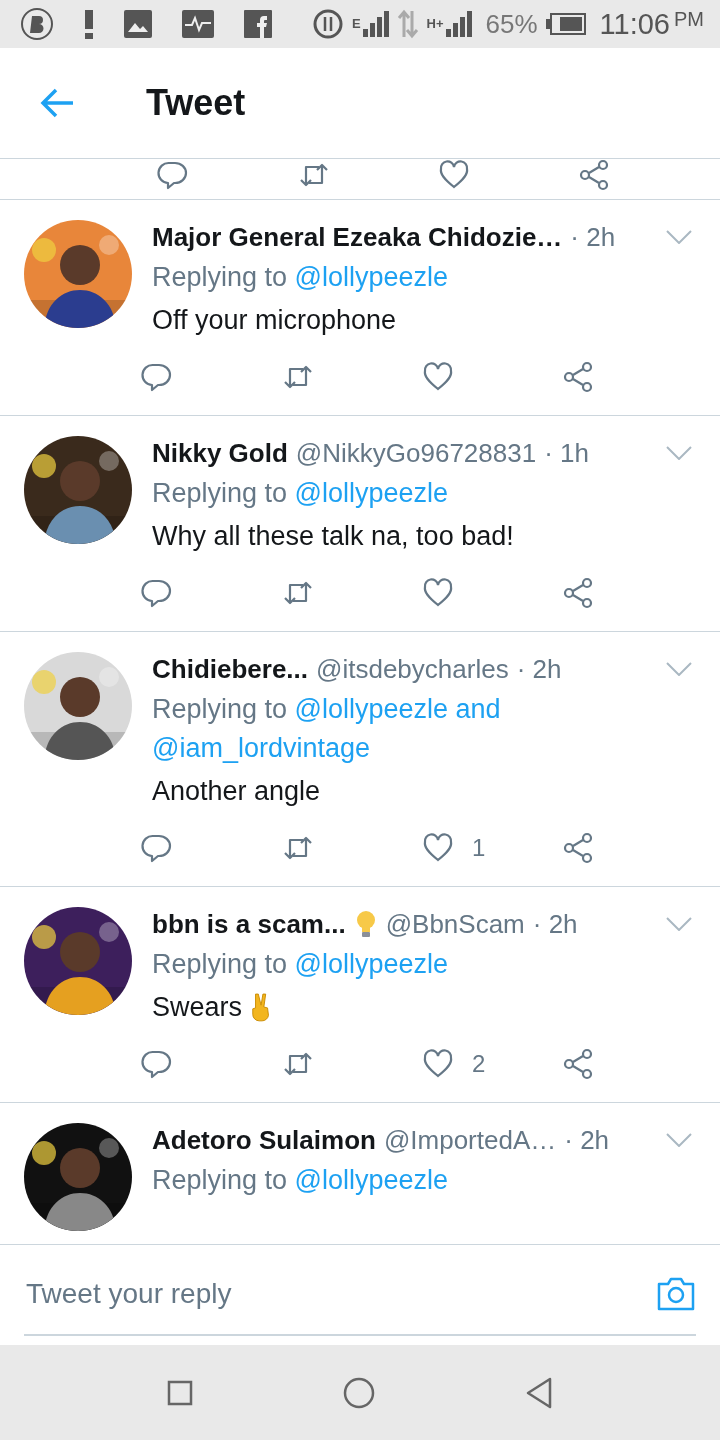 Image resolution: width=720 pixels, height=1440 pixels. I want to click on recent-apps-icon, so click(180, 1392).